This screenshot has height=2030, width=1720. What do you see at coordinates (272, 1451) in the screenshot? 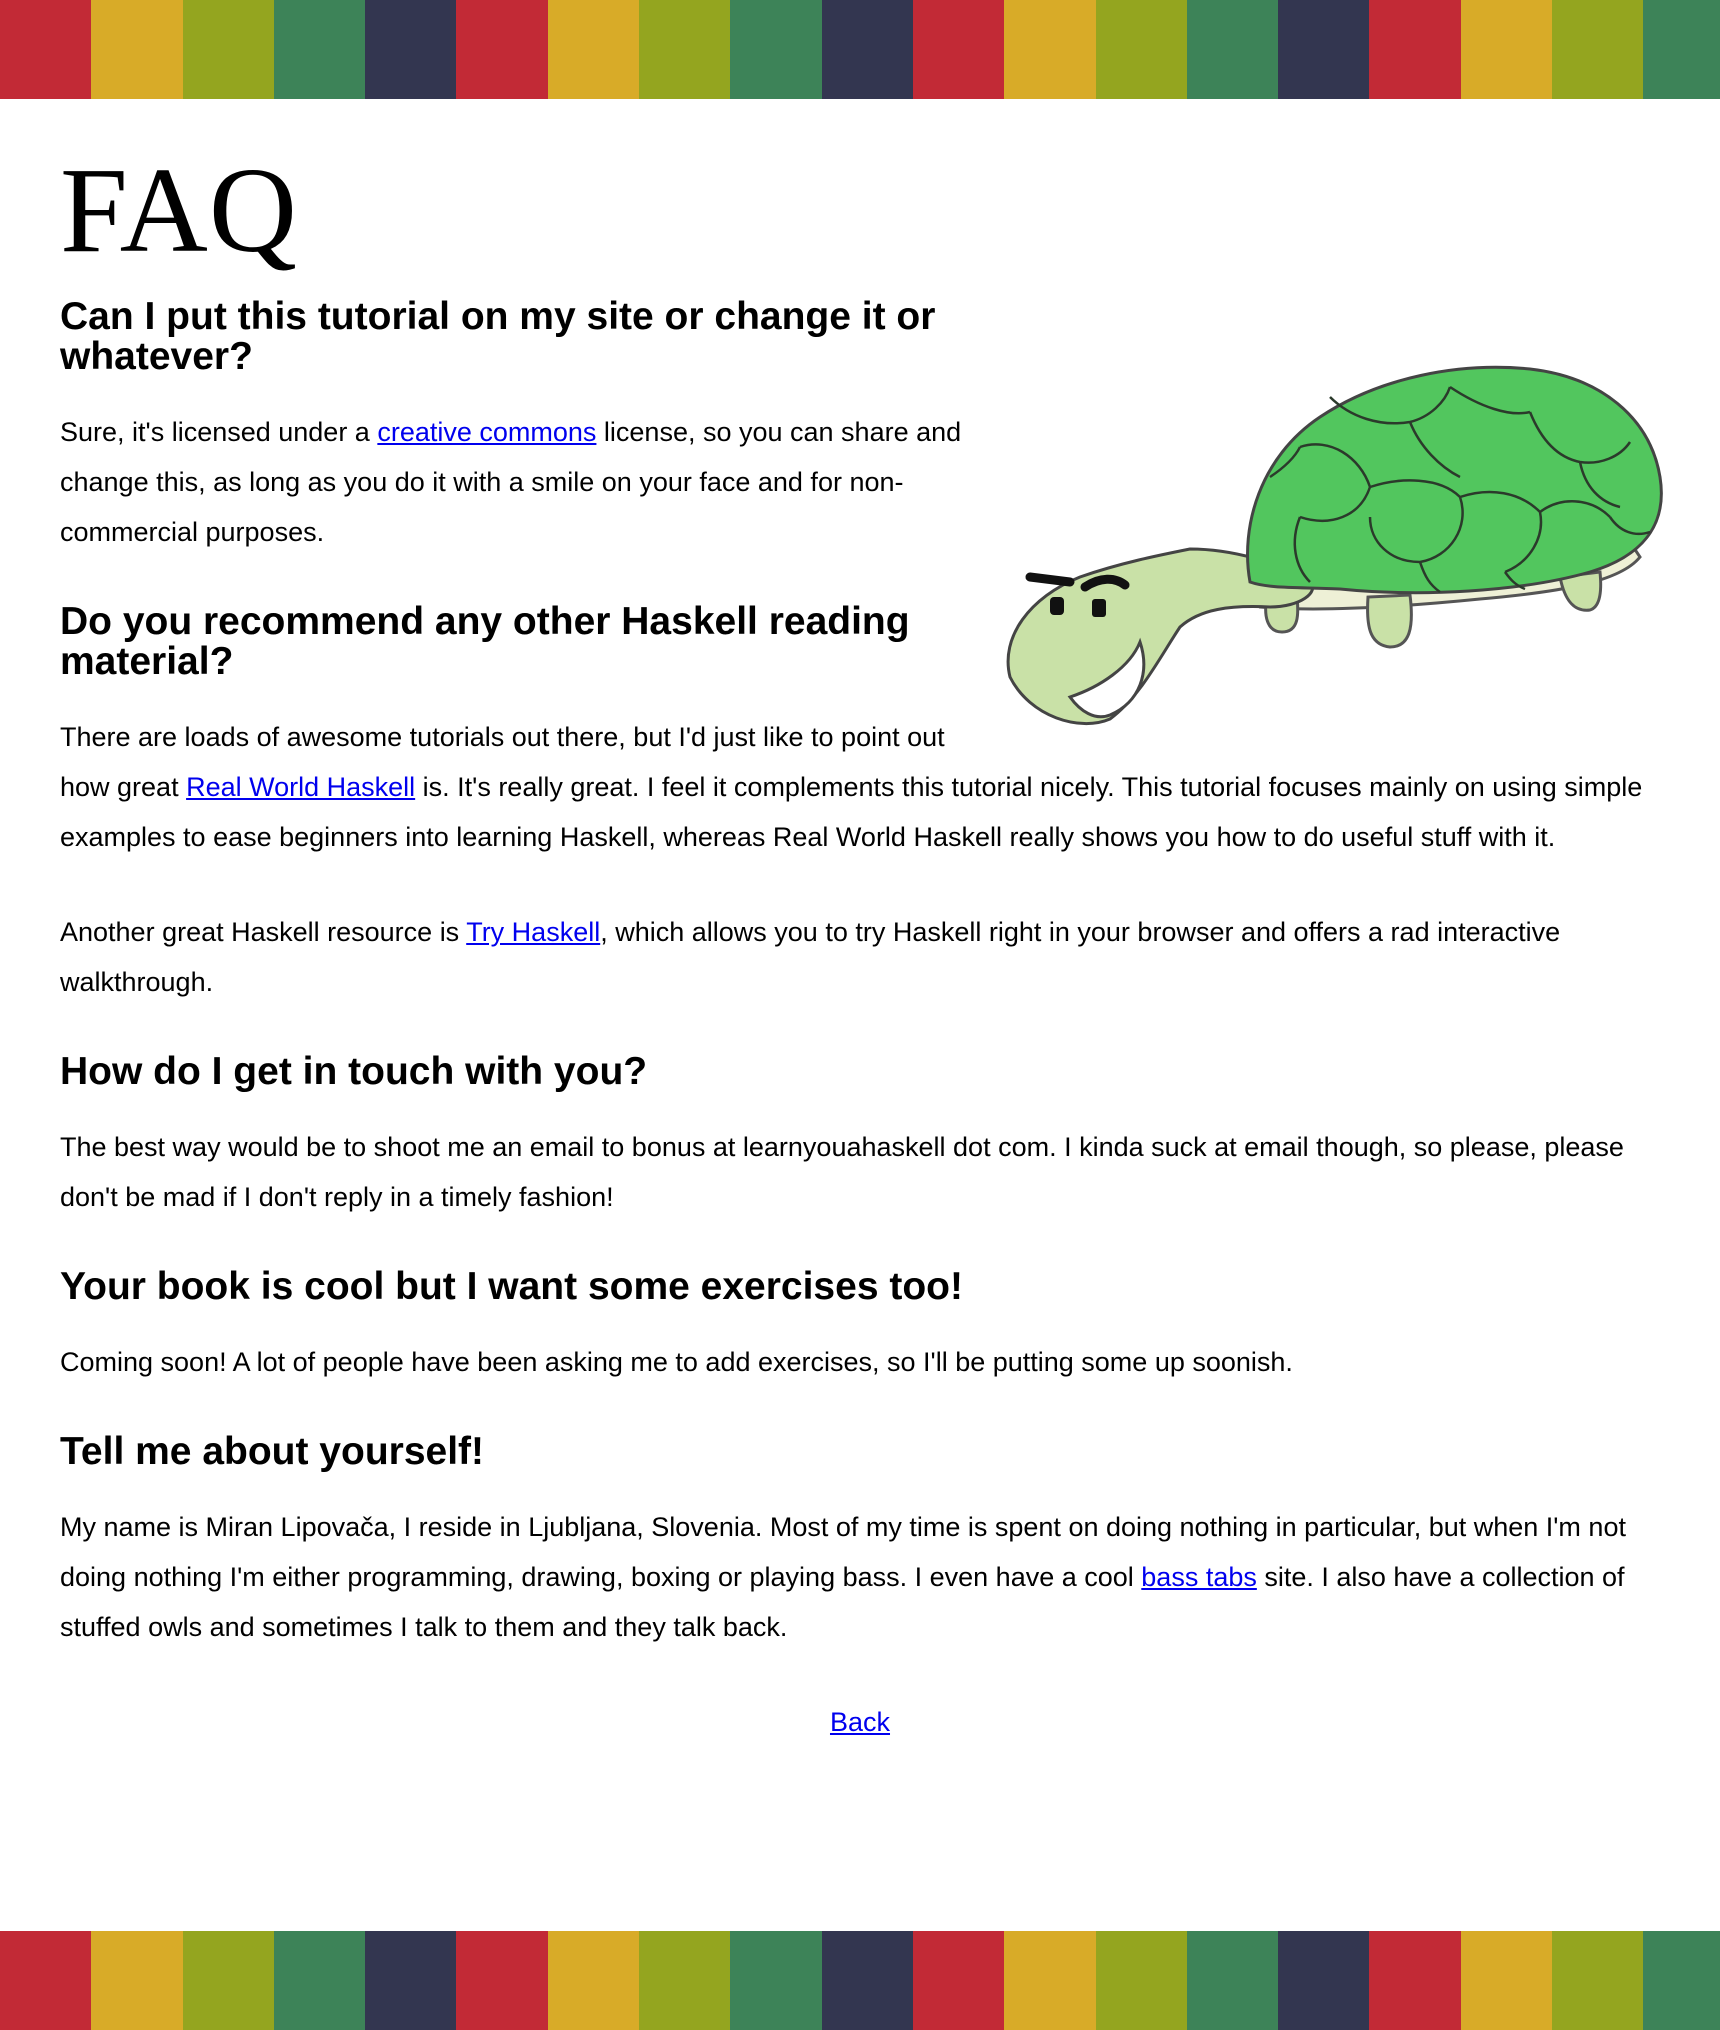
I see `question-about-author: Tell me about yourself!` at bounding box center [272, 1451].